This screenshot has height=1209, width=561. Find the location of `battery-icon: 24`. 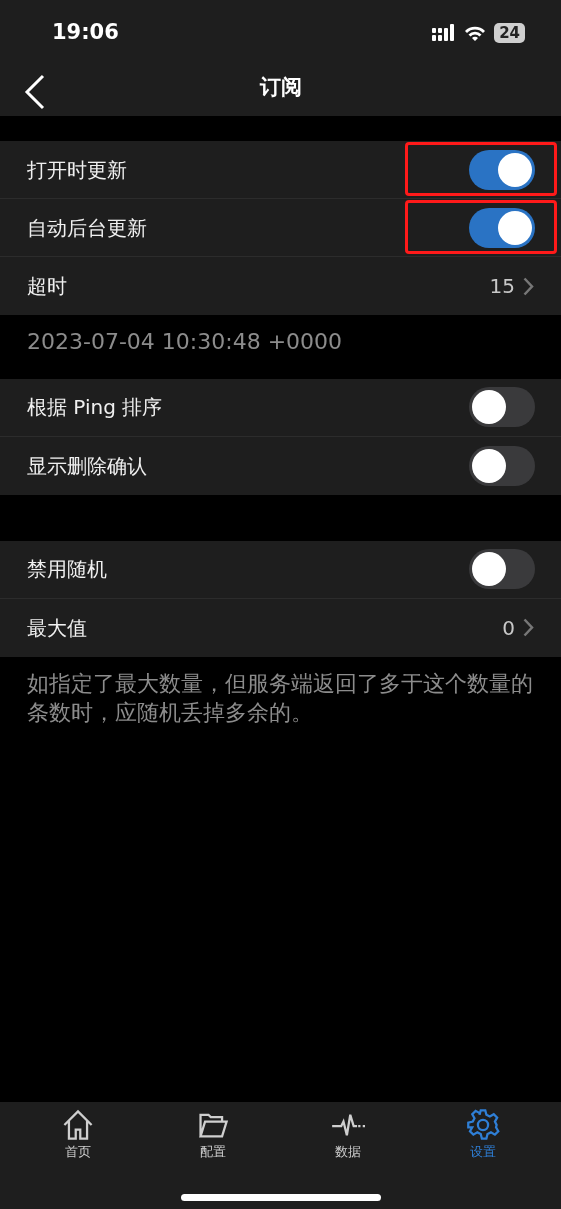

battery-icon: 24 is located at coordinates (509, 33).